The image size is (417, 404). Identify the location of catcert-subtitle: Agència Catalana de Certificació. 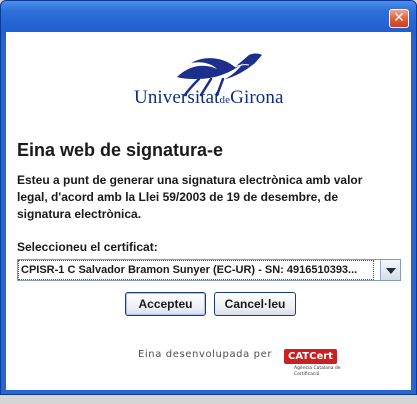
(317, 371).